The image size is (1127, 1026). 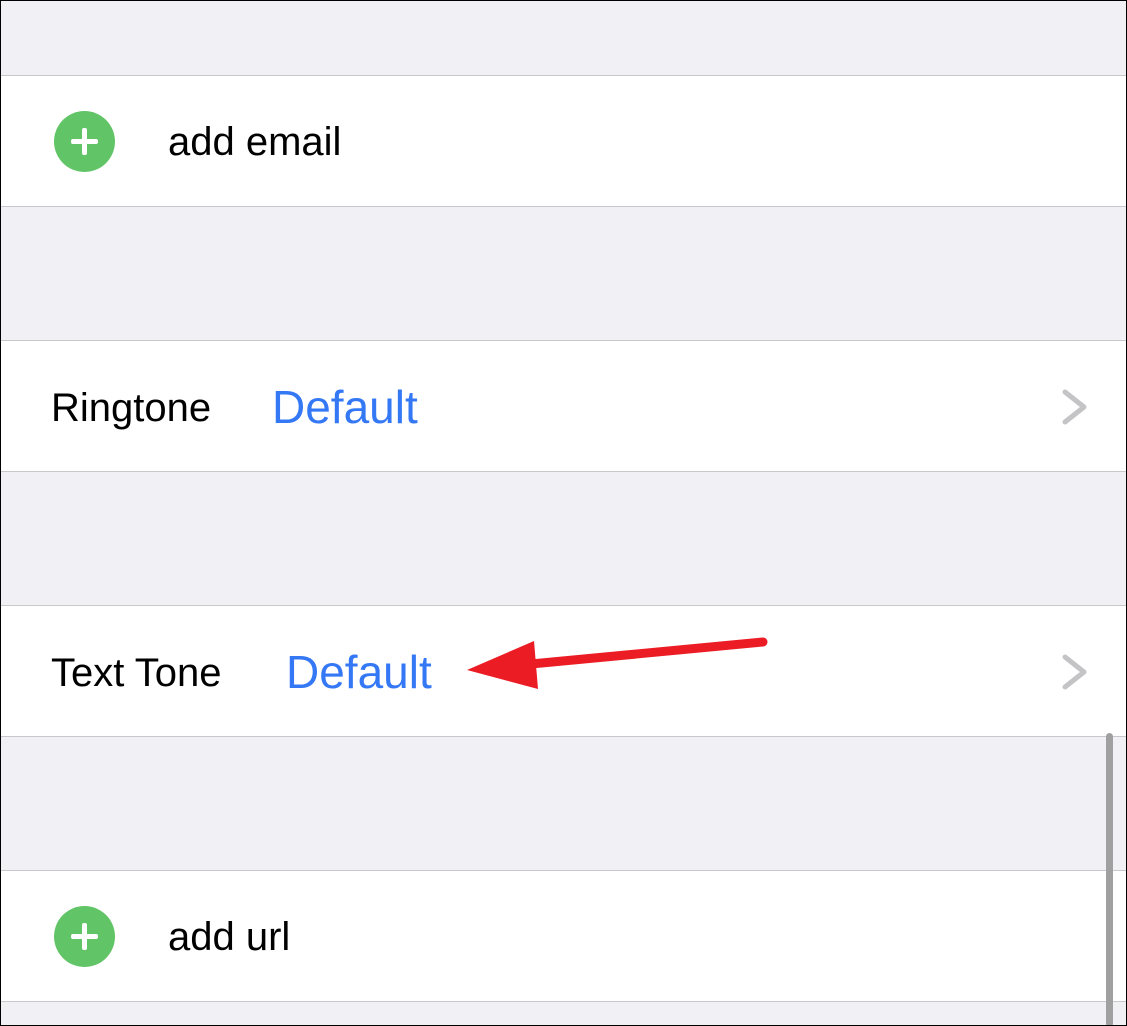 I want to click on add-email-label: add email, so click(x=255, y=142).